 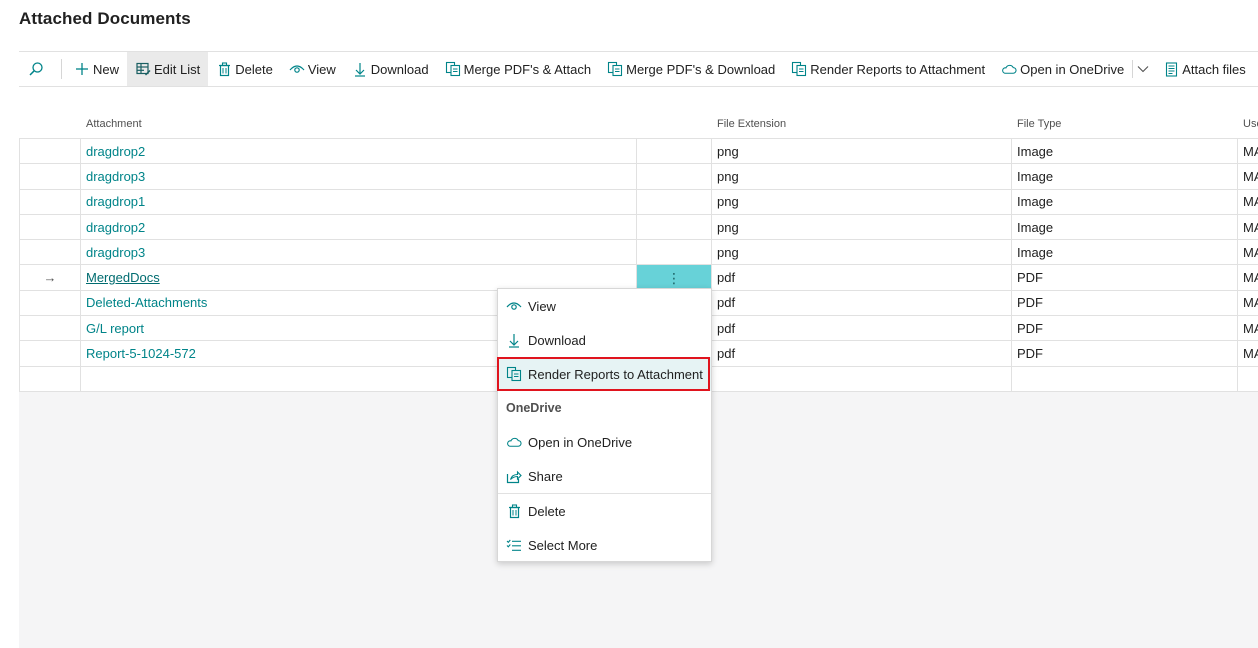 I want to click on open-in-onedrive-label: Open in OneDrive, so click(x=1072, y=69).